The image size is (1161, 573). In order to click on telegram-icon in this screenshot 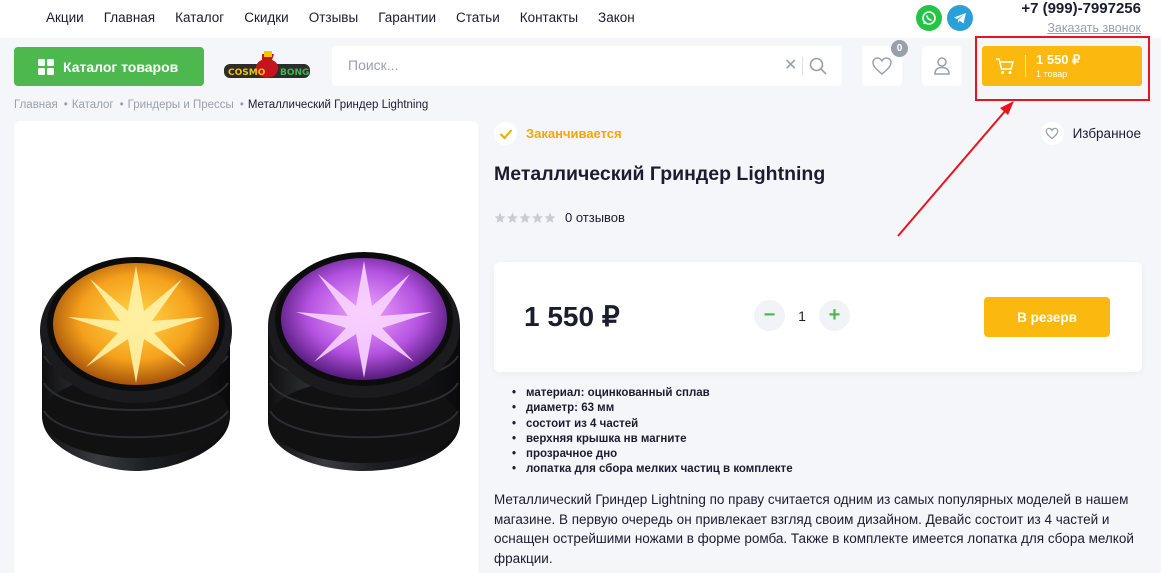, I will do `click(960, 18)`.